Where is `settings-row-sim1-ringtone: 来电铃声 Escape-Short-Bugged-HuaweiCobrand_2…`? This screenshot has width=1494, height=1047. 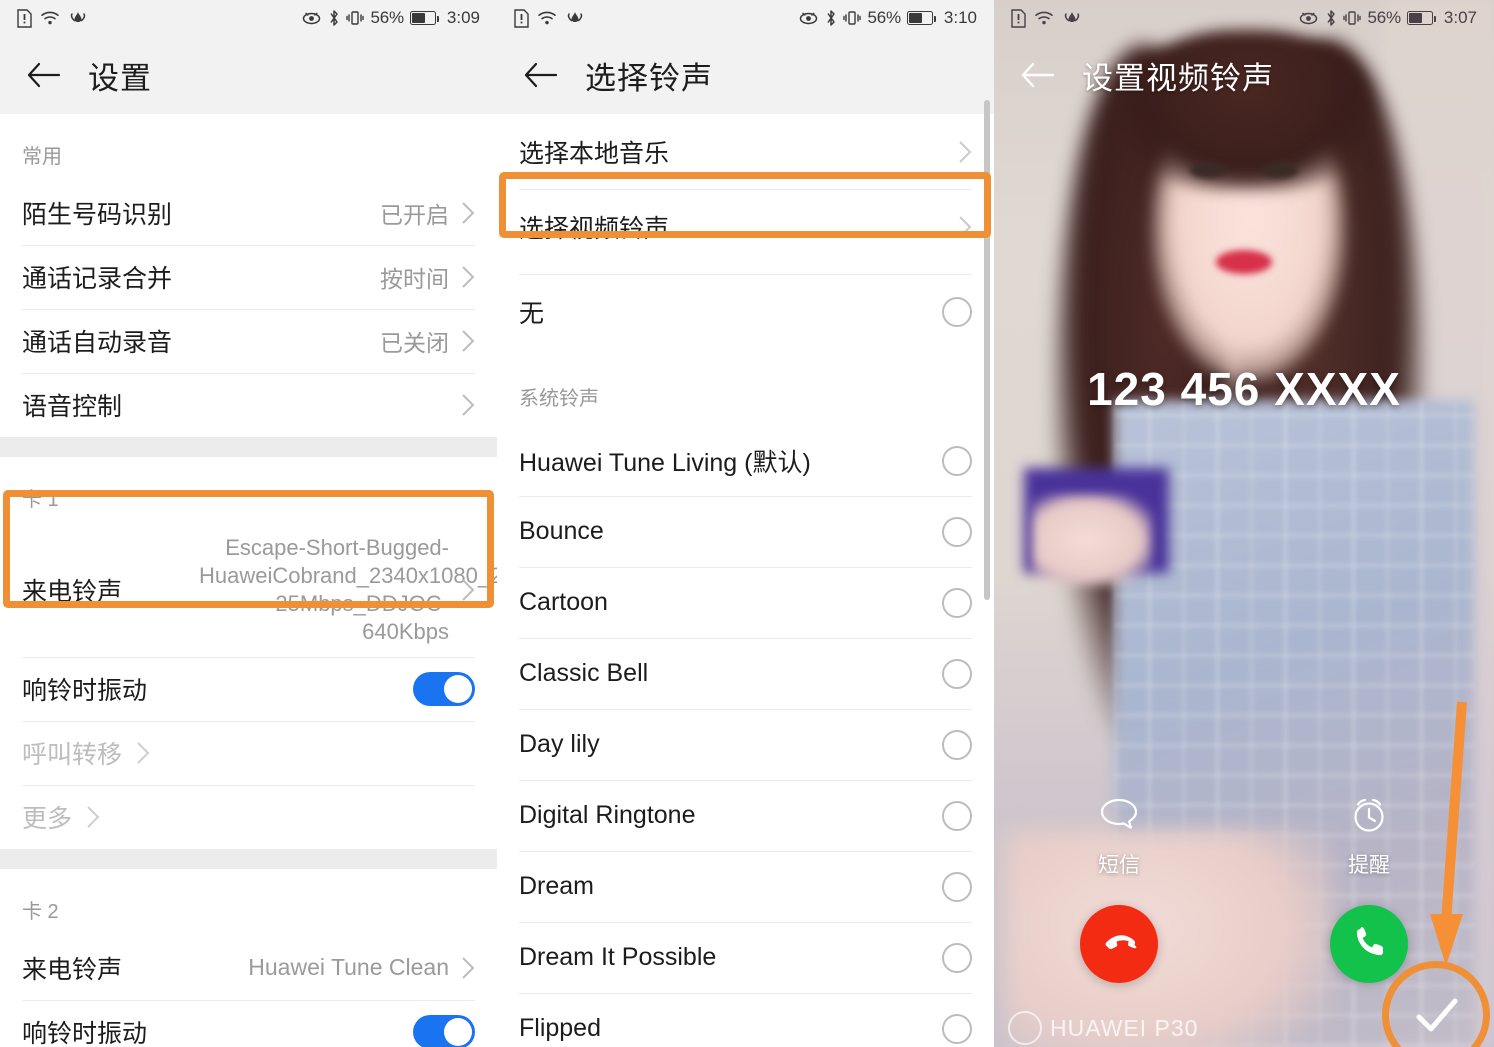
settings-row-sim1-ringtone: 来电铃声 Escape-Short-Bugged-HuaweiCobrand_2… is located at coordinates (248, 590).